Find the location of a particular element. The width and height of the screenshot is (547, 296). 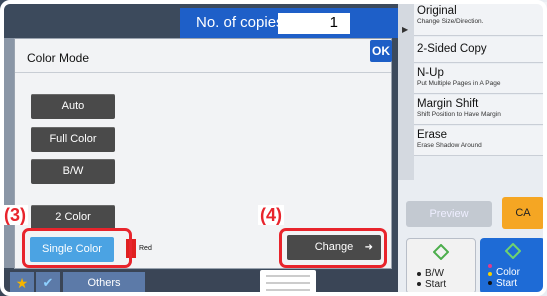

paper-tray-icon is located at coordinates (288, 283).